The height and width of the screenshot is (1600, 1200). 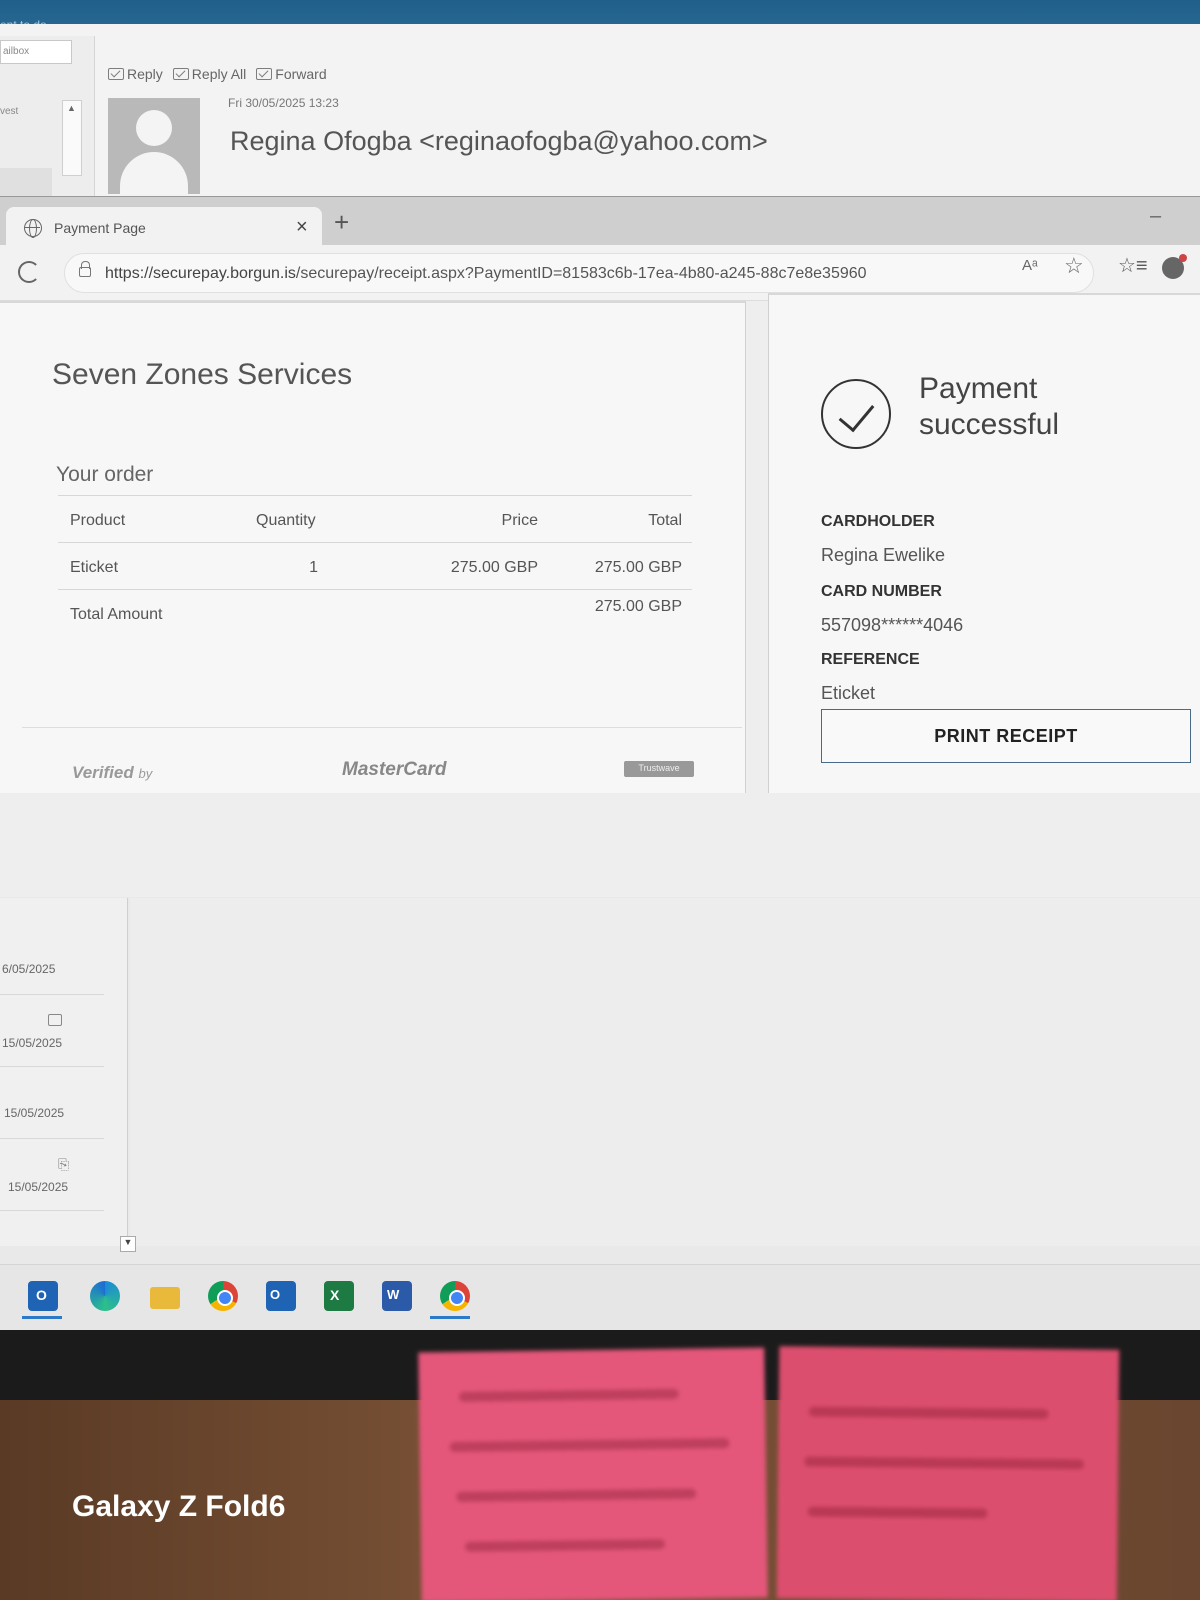 I want to click on reply-all-label: Reply All, so click(x=219, y=74).